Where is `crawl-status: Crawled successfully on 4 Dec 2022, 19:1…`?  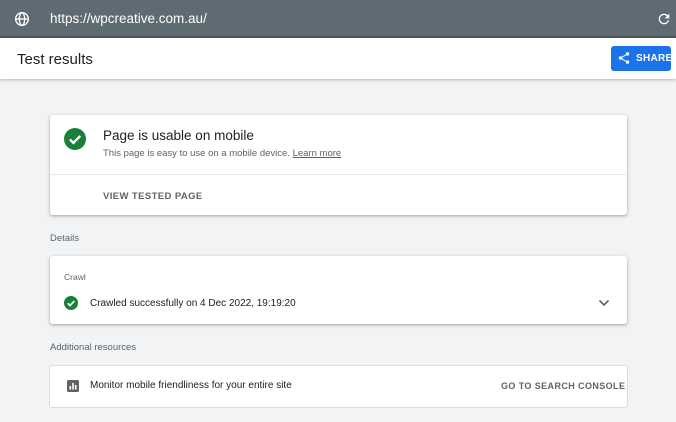
crawl-status: Crawled successfully on 4 Dec 2022, 19:1… is located at coordinates (193, 303).